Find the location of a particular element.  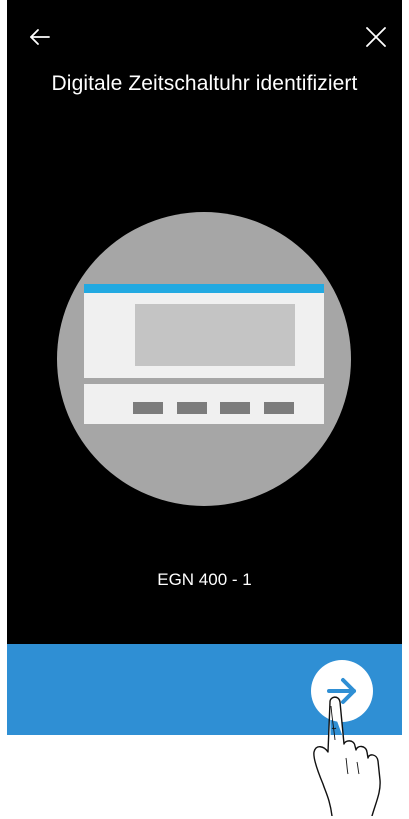

close-icon is located at coordinates (376, 37).